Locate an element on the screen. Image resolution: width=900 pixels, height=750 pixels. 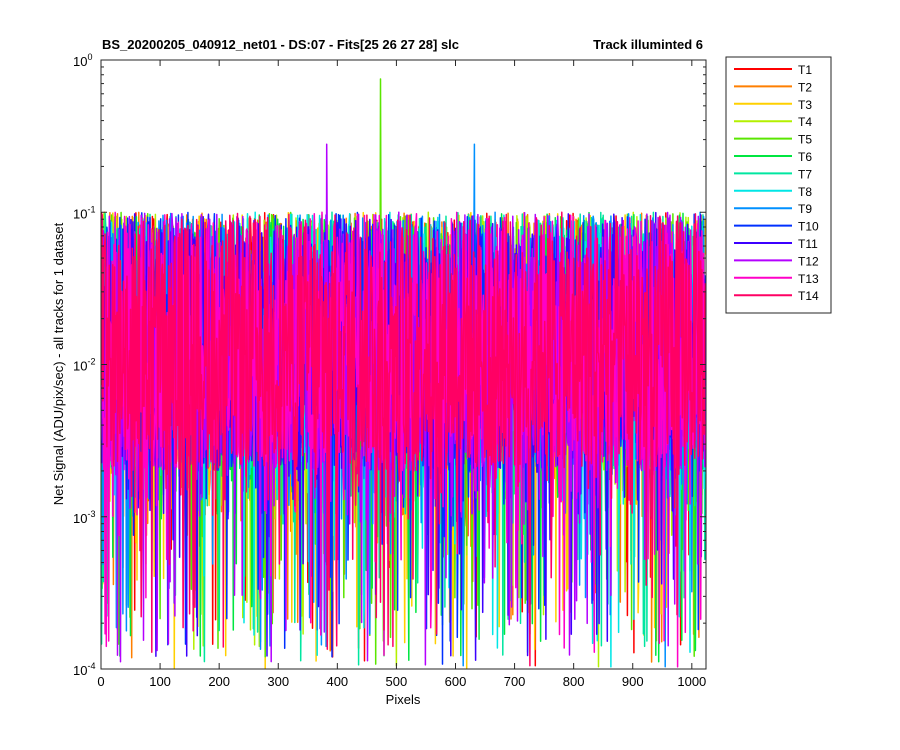
legend-label: T2 is located at coordinates (805, 87).